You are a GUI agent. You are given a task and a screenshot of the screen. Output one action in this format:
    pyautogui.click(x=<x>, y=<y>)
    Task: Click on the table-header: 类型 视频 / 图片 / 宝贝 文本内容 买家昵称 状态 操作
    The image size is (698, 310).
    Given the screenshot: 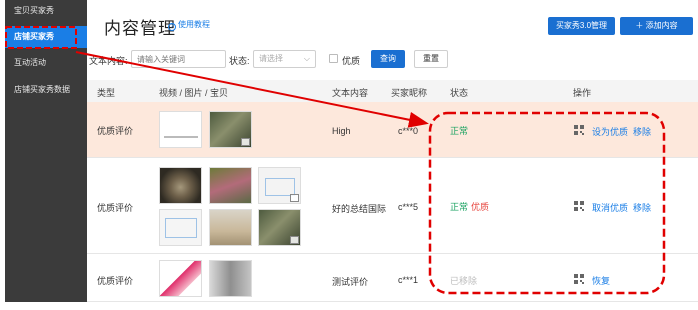 What is the action you would take?
    pyautogui.click(x=392, y=91)
    